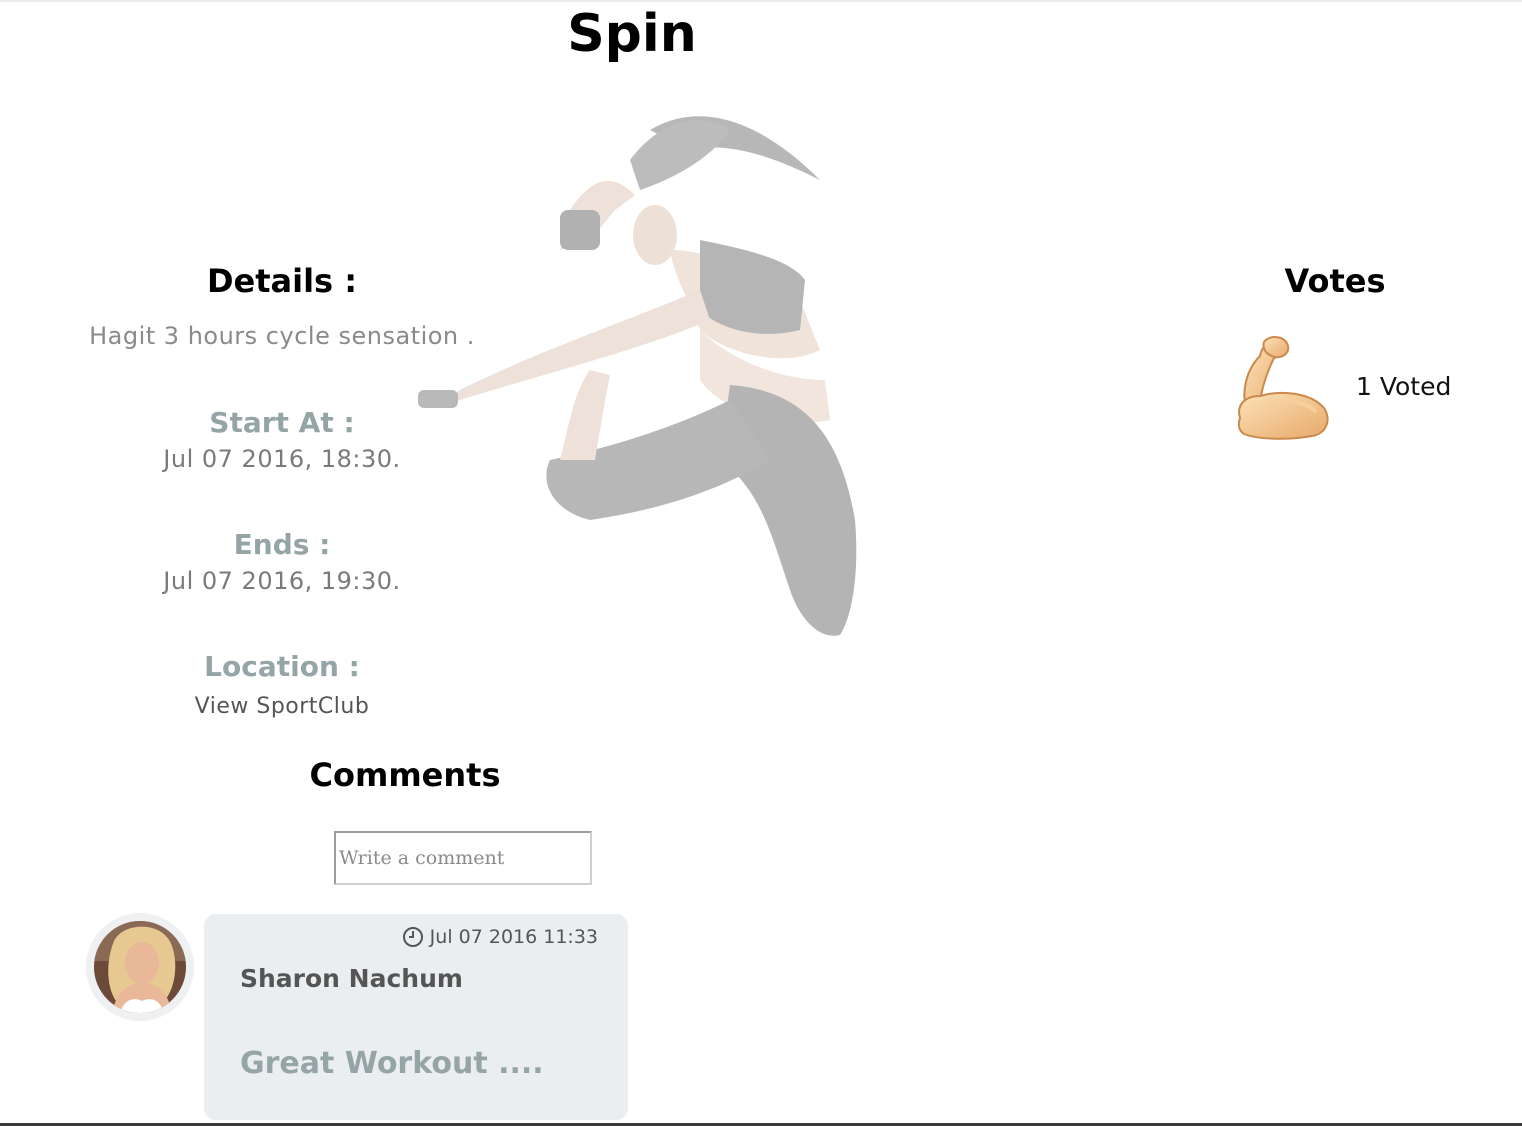 This screenshot has height=1126, width=1522. I want to click on end-label: Ends :, so click(282, 544).